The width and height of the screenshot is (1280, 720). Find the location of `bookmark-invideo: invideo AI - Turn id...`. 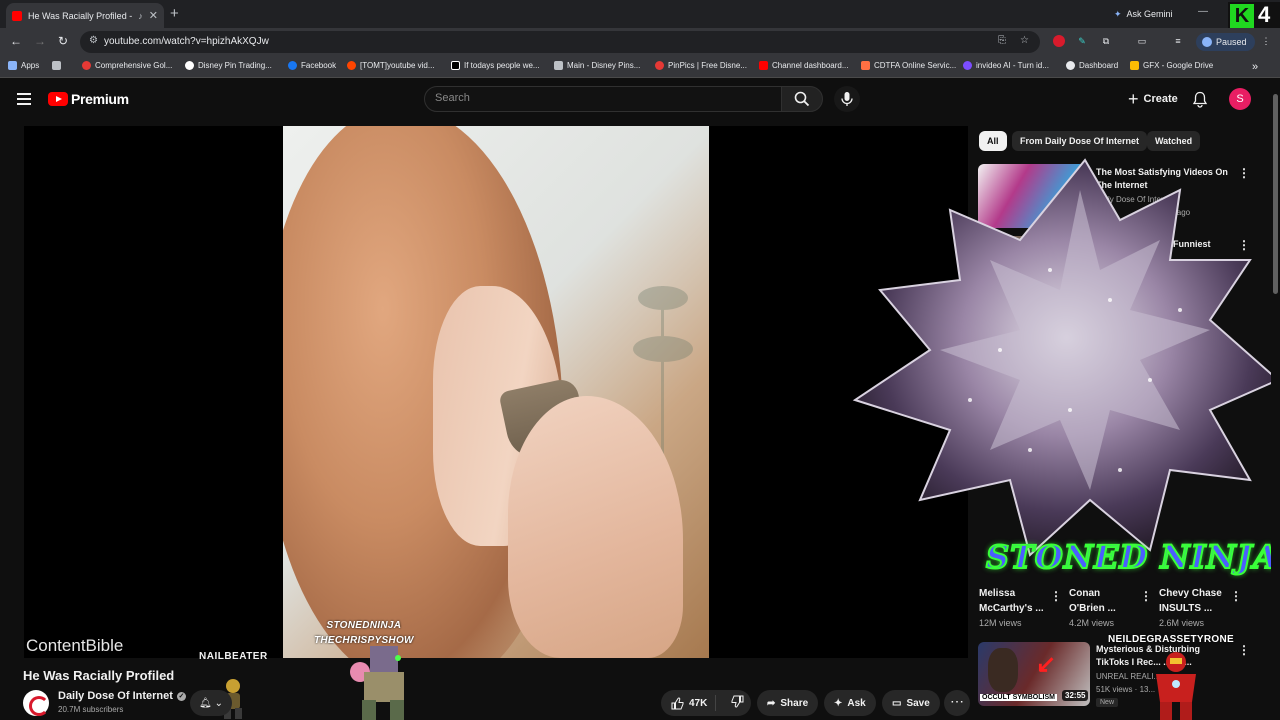

bookmark-invideo: invideo AI - Turn id... is located at coordinates (1006, 65).